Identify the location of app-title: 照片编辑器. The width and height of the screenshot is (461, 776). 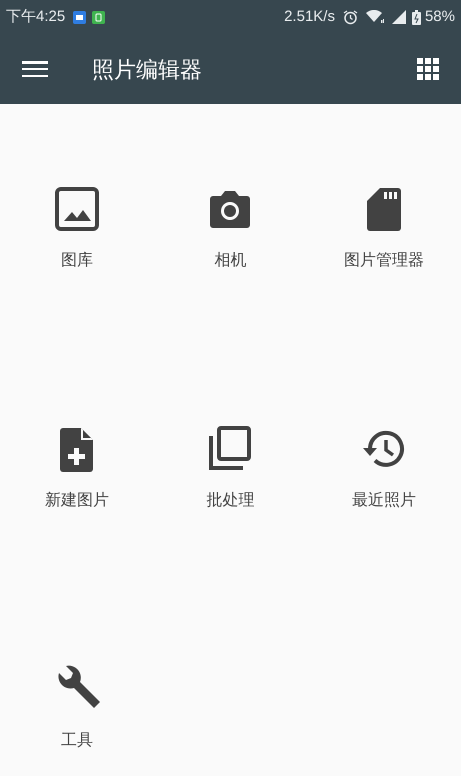
(147, 70).